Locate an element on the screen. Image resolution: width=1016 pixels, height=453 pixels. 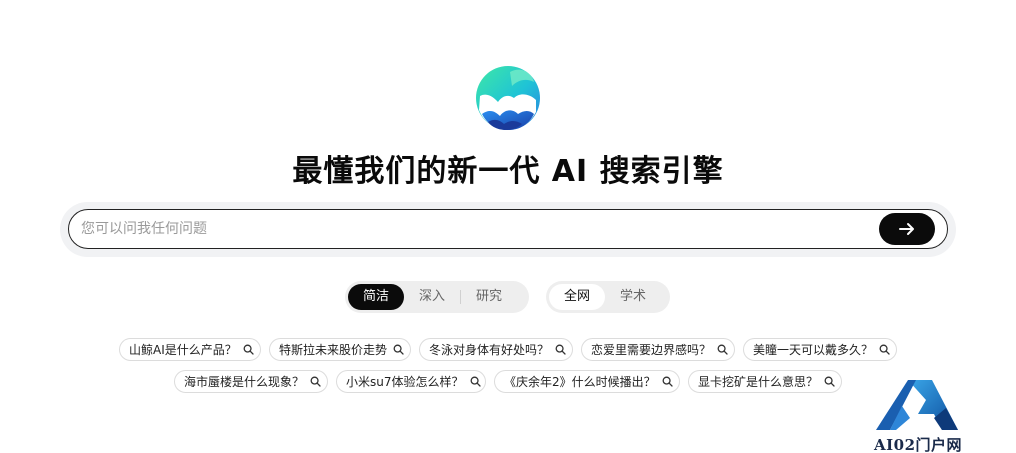
suggestion-chip: 《庆余年2》什么时候播出？ is located at coordinates (587, 381).